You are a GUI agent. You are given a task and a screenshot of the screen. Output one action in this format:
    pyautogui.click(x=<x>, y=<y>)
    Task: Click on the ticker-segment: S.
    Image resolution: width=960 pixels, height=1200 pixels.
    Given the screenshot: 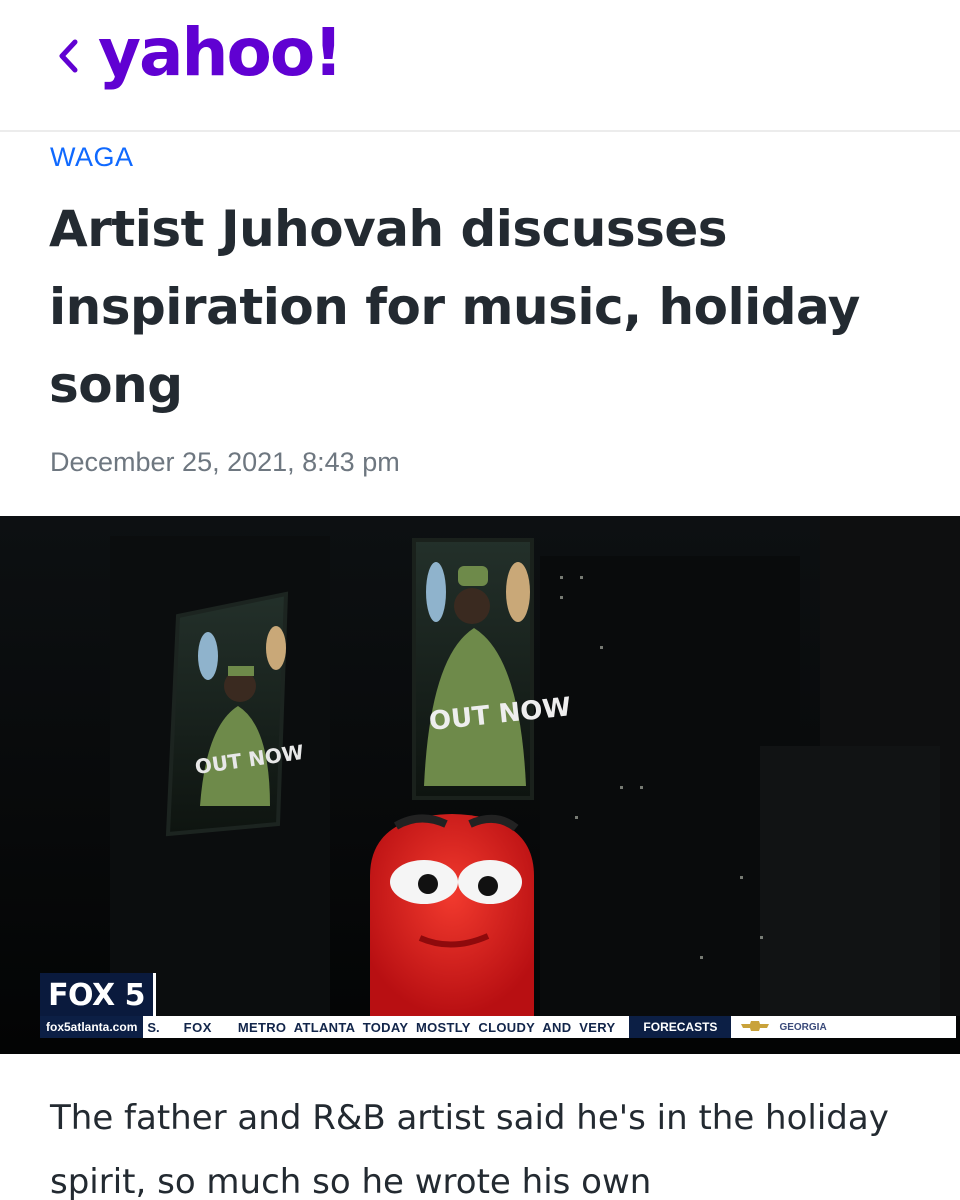 What is the action you would take?
    pyautogui.click(x=153, y=1027)
    